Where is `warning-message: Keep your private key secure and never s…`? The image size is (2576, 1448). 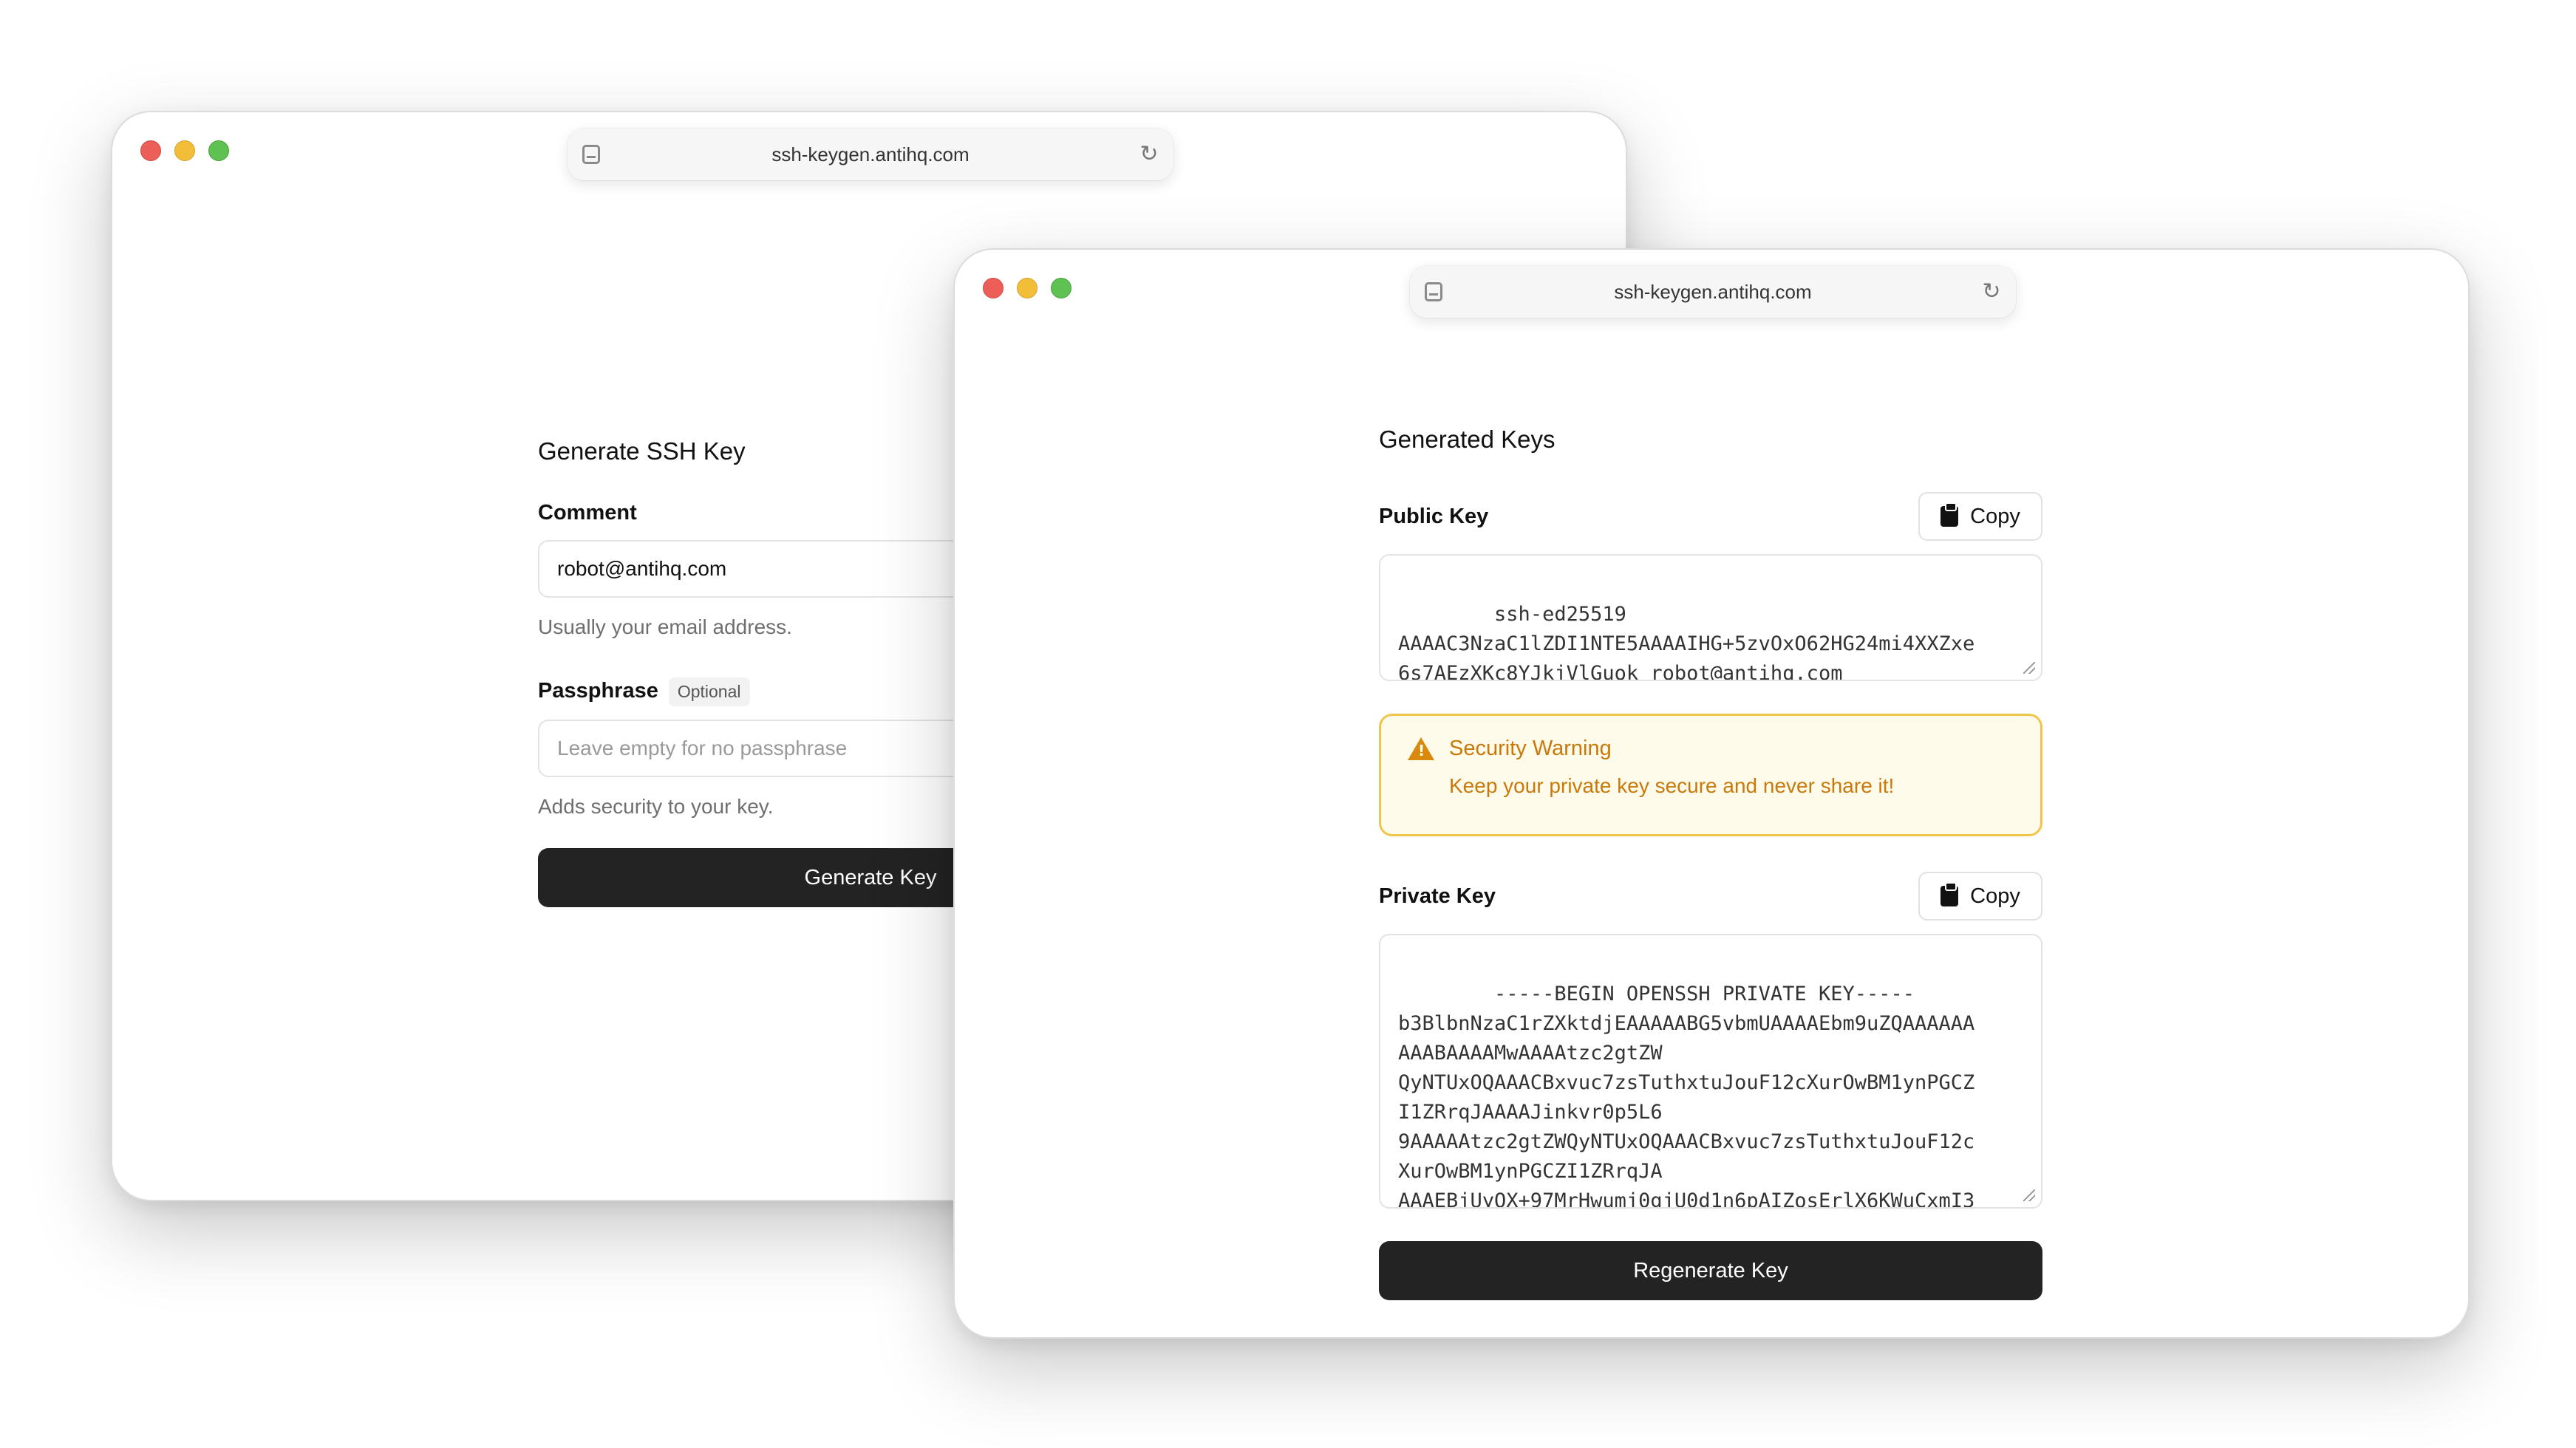 warning-message: Keep your private key secure and never s… is located at coordinates (1672, 785).